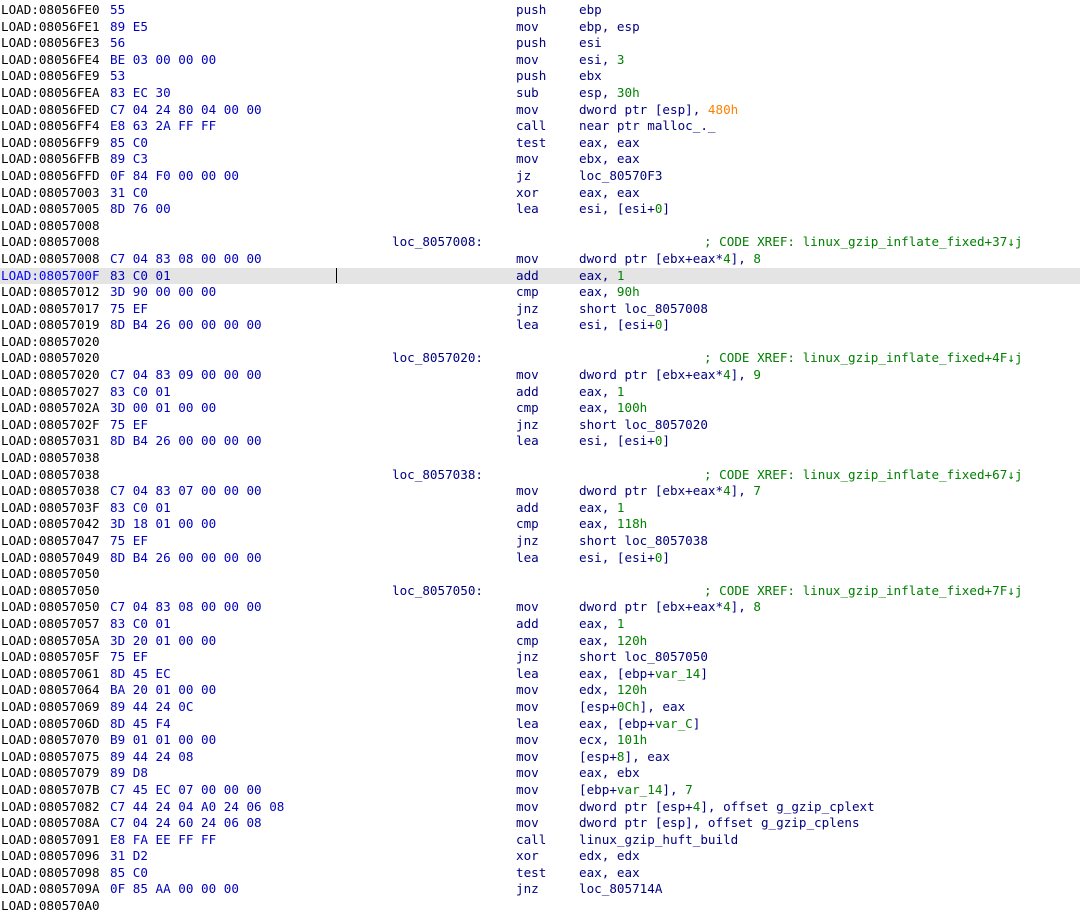 The height and width of the screenshot is (915, 1080). I want to click on instruction-operands: esi, so click(590, 43).